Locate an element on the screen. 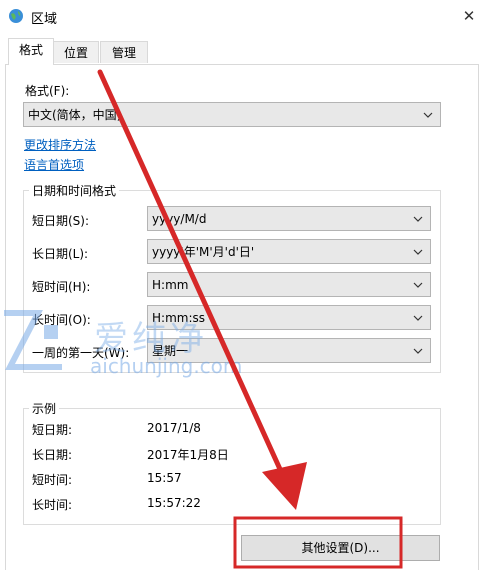  change-sort-link: 更改排序方法 is located at coordinates (60, 144).